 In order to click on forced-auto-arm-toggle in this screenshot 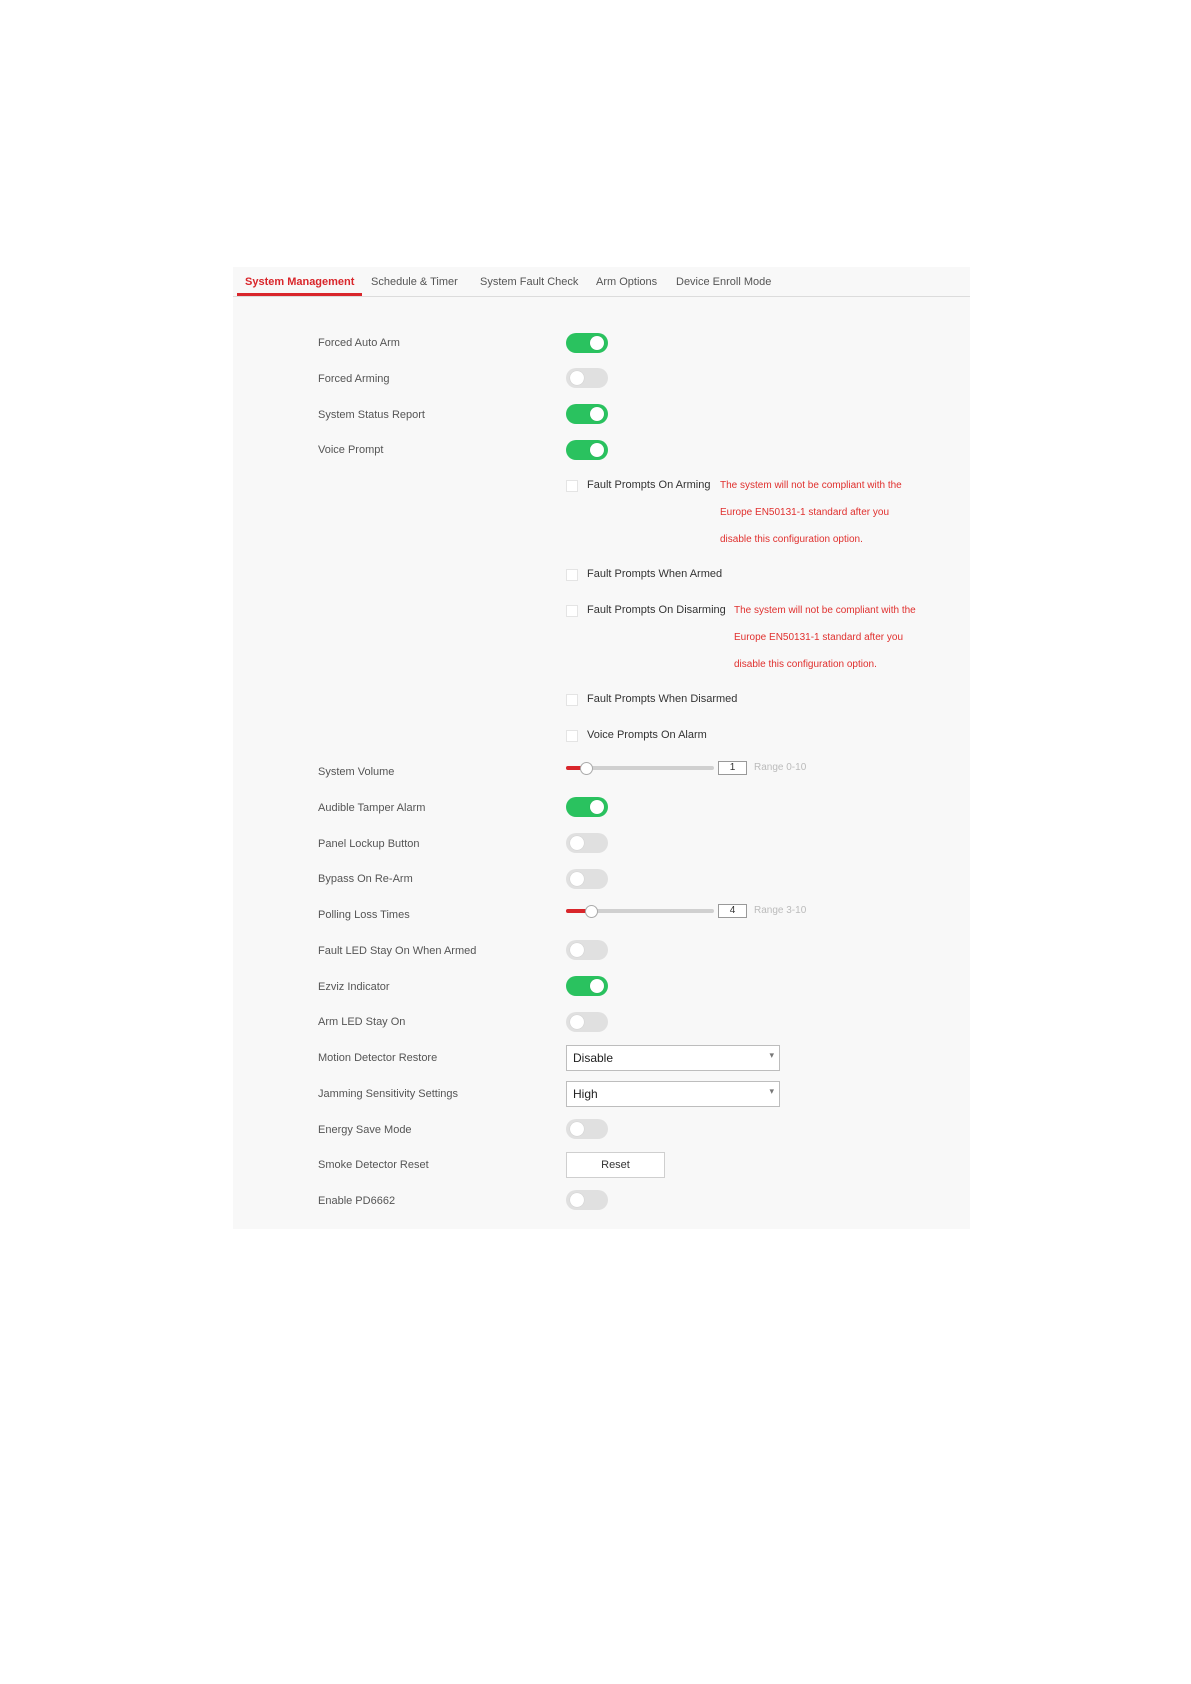, I will do `click(587, 343)`.